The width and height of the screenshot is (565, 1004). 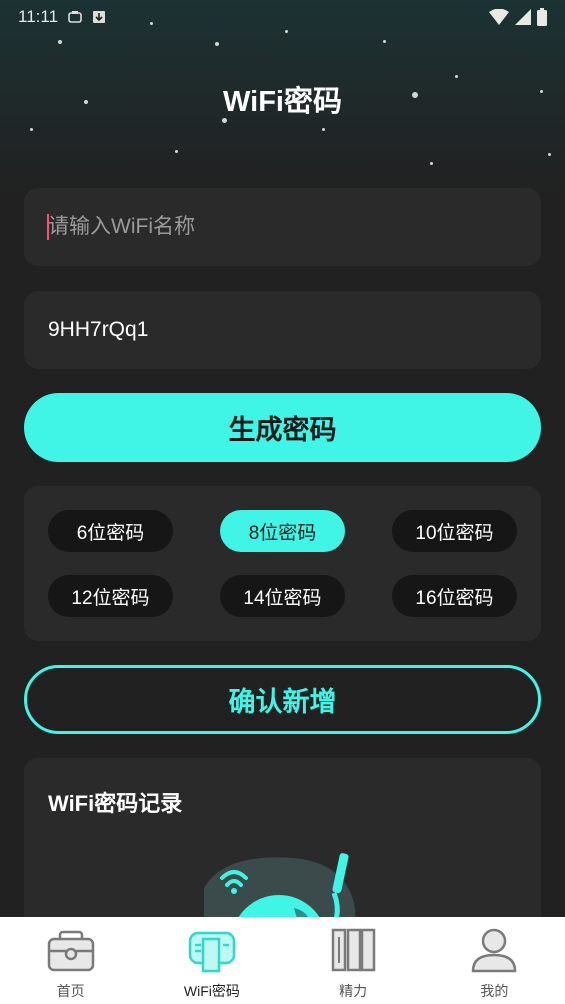 I want to click on wifi-name-field, so click(x=282, y=227).